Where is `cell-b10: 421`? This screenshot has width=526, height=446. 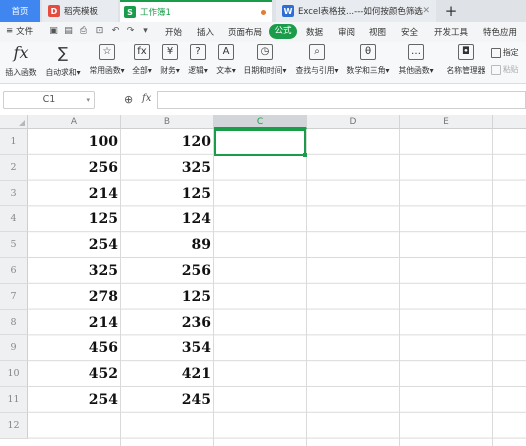 cell-b10: 421 is located at coordinates (167, 374).